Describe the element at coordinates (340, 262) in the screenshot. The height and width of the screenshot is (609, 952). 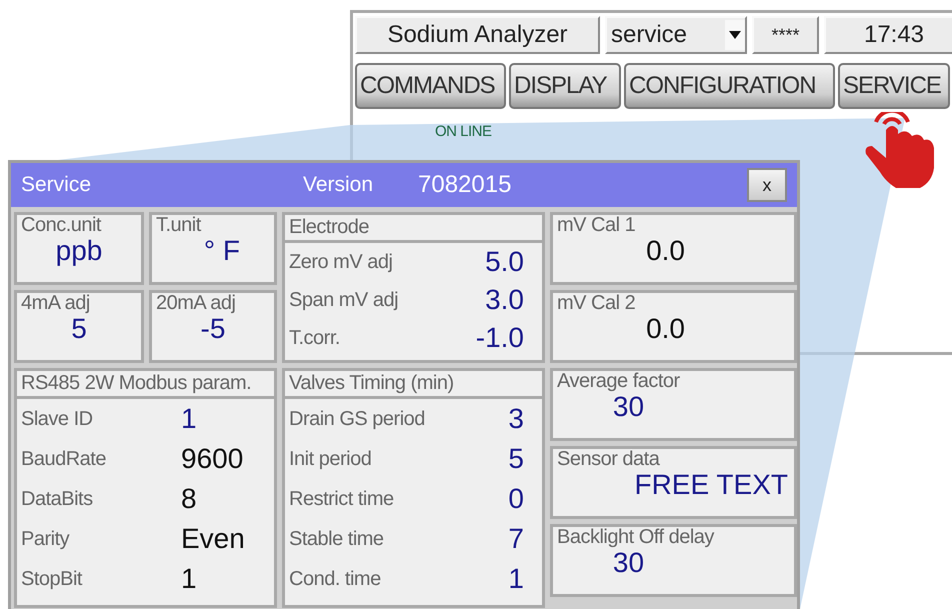
I see `setting-label: Zero mV adj` at that location.